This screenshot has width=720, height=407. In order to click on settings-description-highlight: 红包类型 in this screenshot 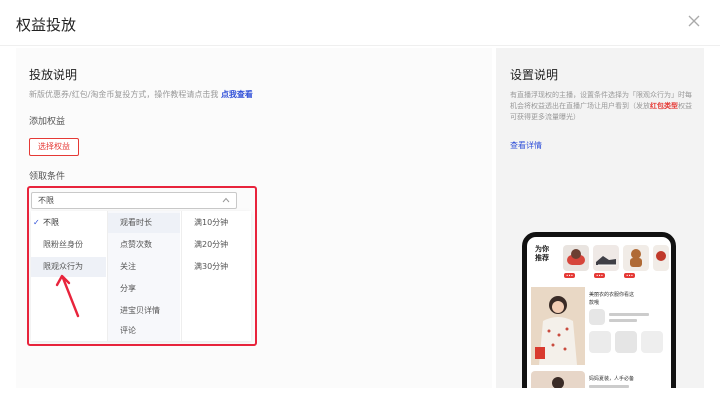, I will do `click(664, 106)`.